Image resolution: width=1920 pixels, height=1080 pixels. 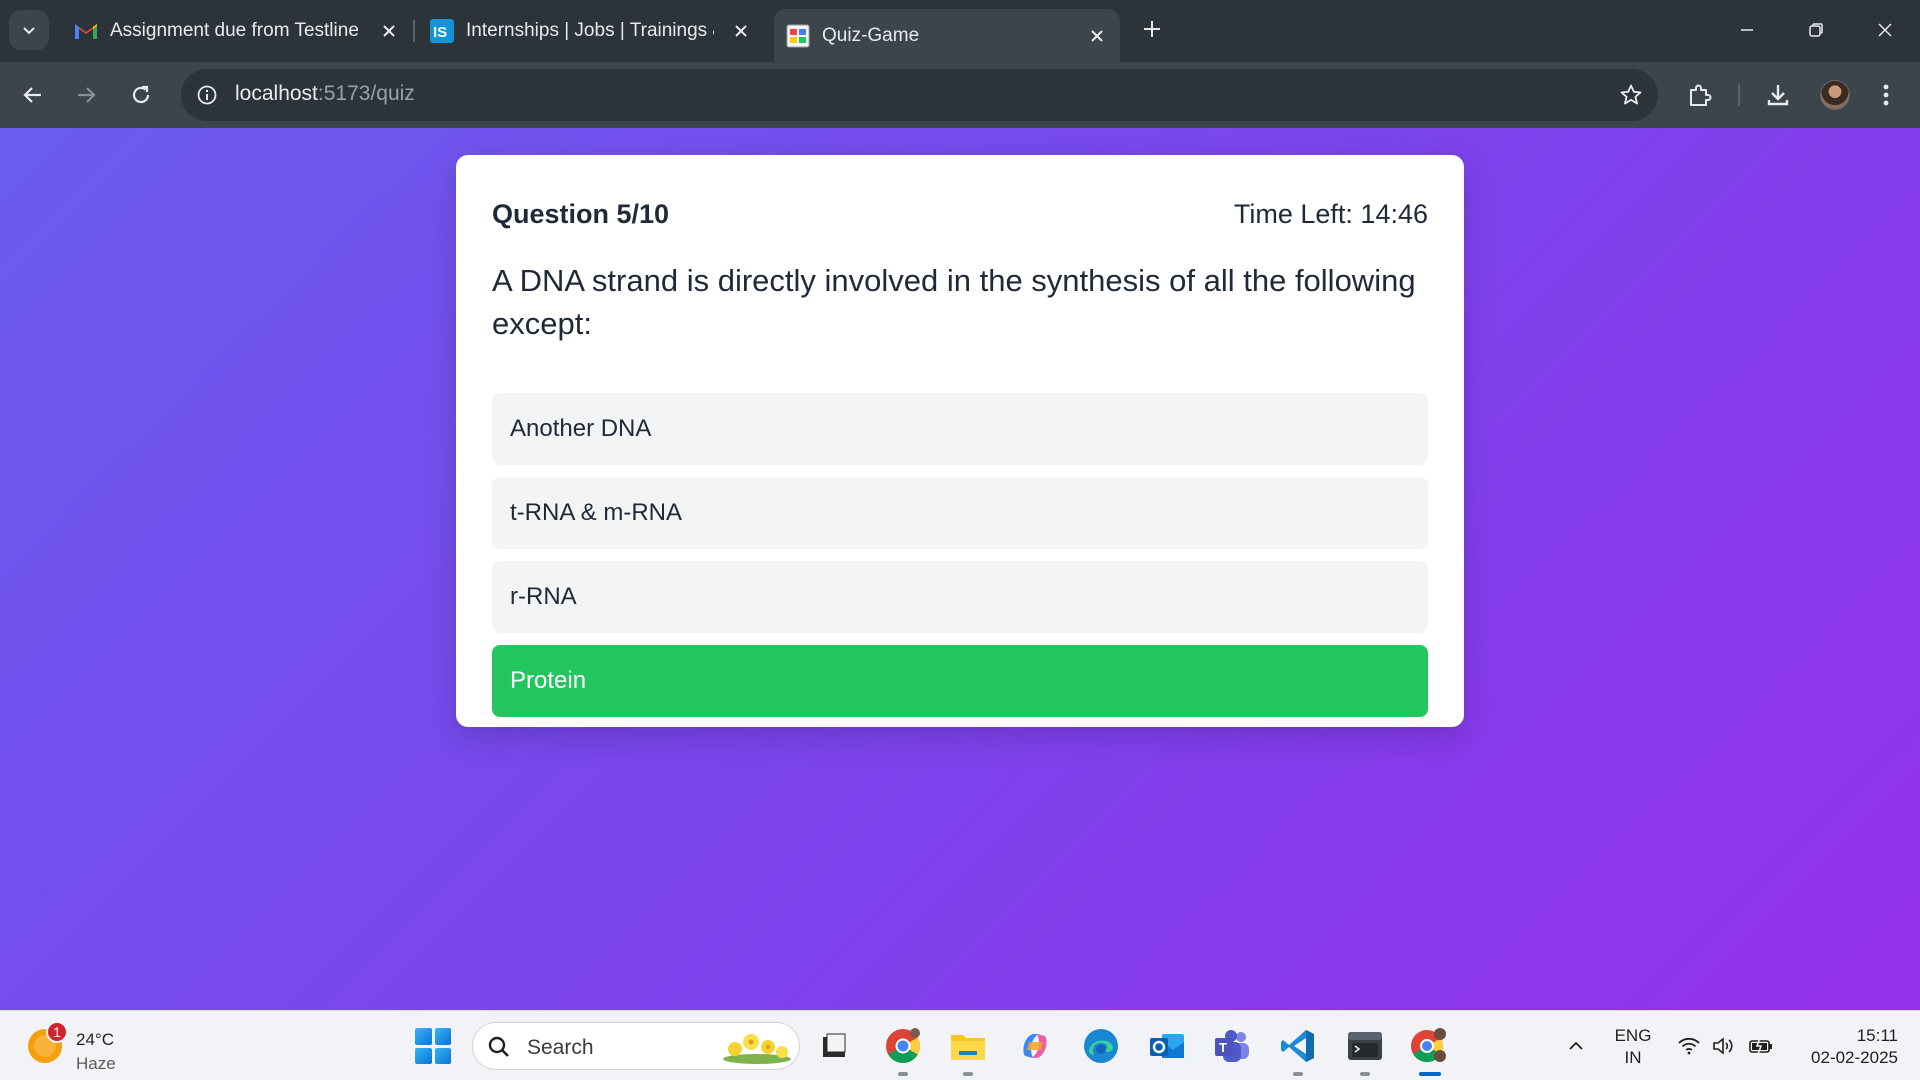 I want to click on arrow-right-icon, so click(x=87, y=95).